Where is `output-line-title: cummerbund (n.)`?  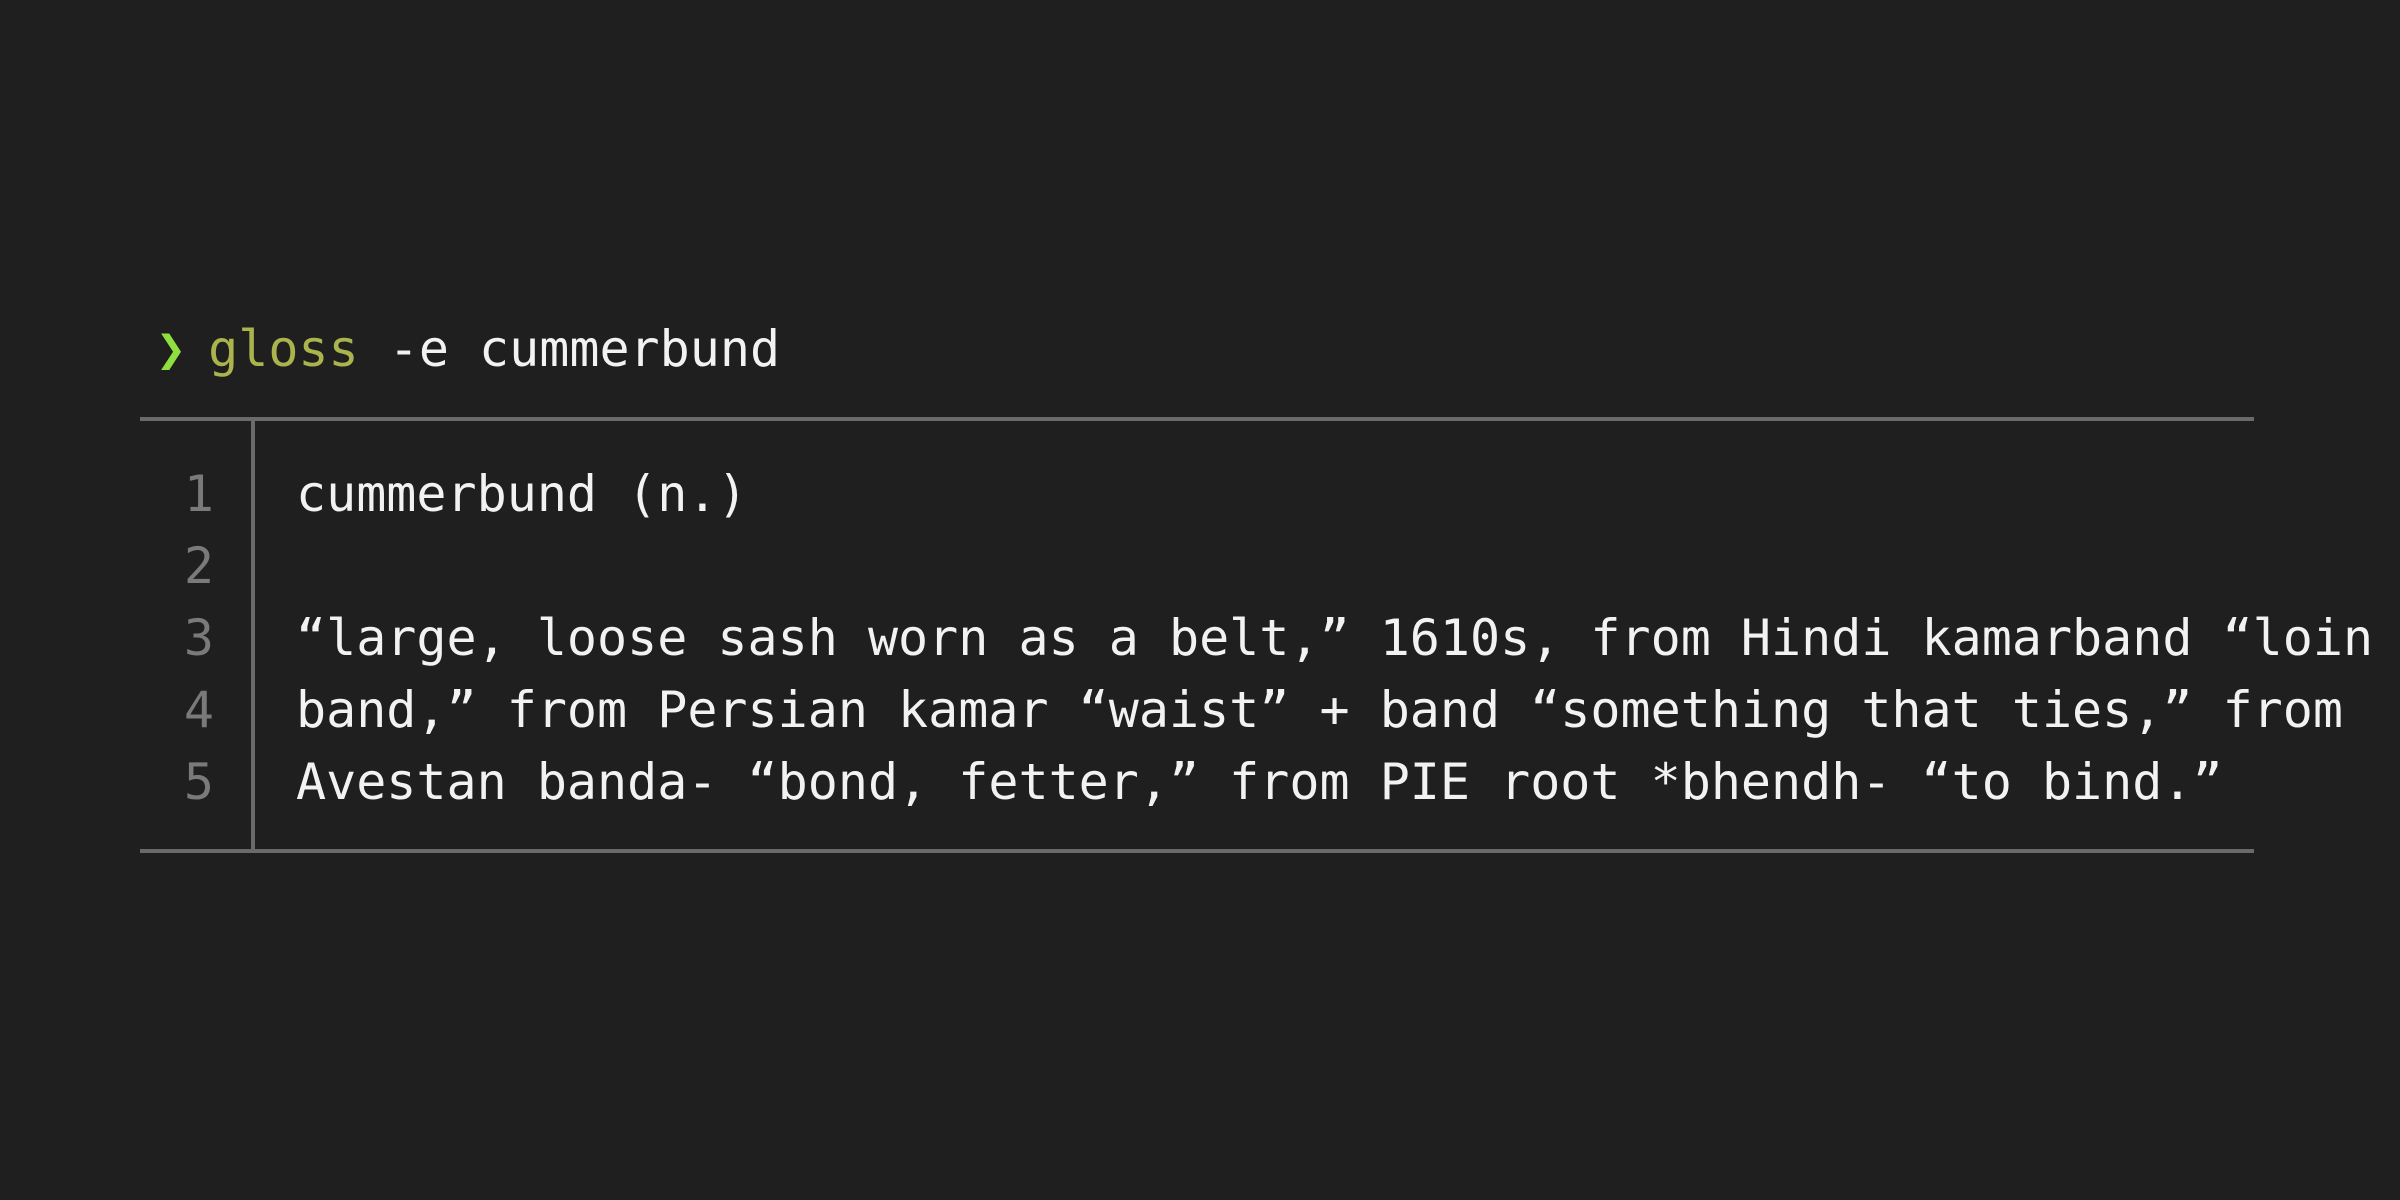
output-line-title: cummerbund (n.) is located at coordinates (522, 494).